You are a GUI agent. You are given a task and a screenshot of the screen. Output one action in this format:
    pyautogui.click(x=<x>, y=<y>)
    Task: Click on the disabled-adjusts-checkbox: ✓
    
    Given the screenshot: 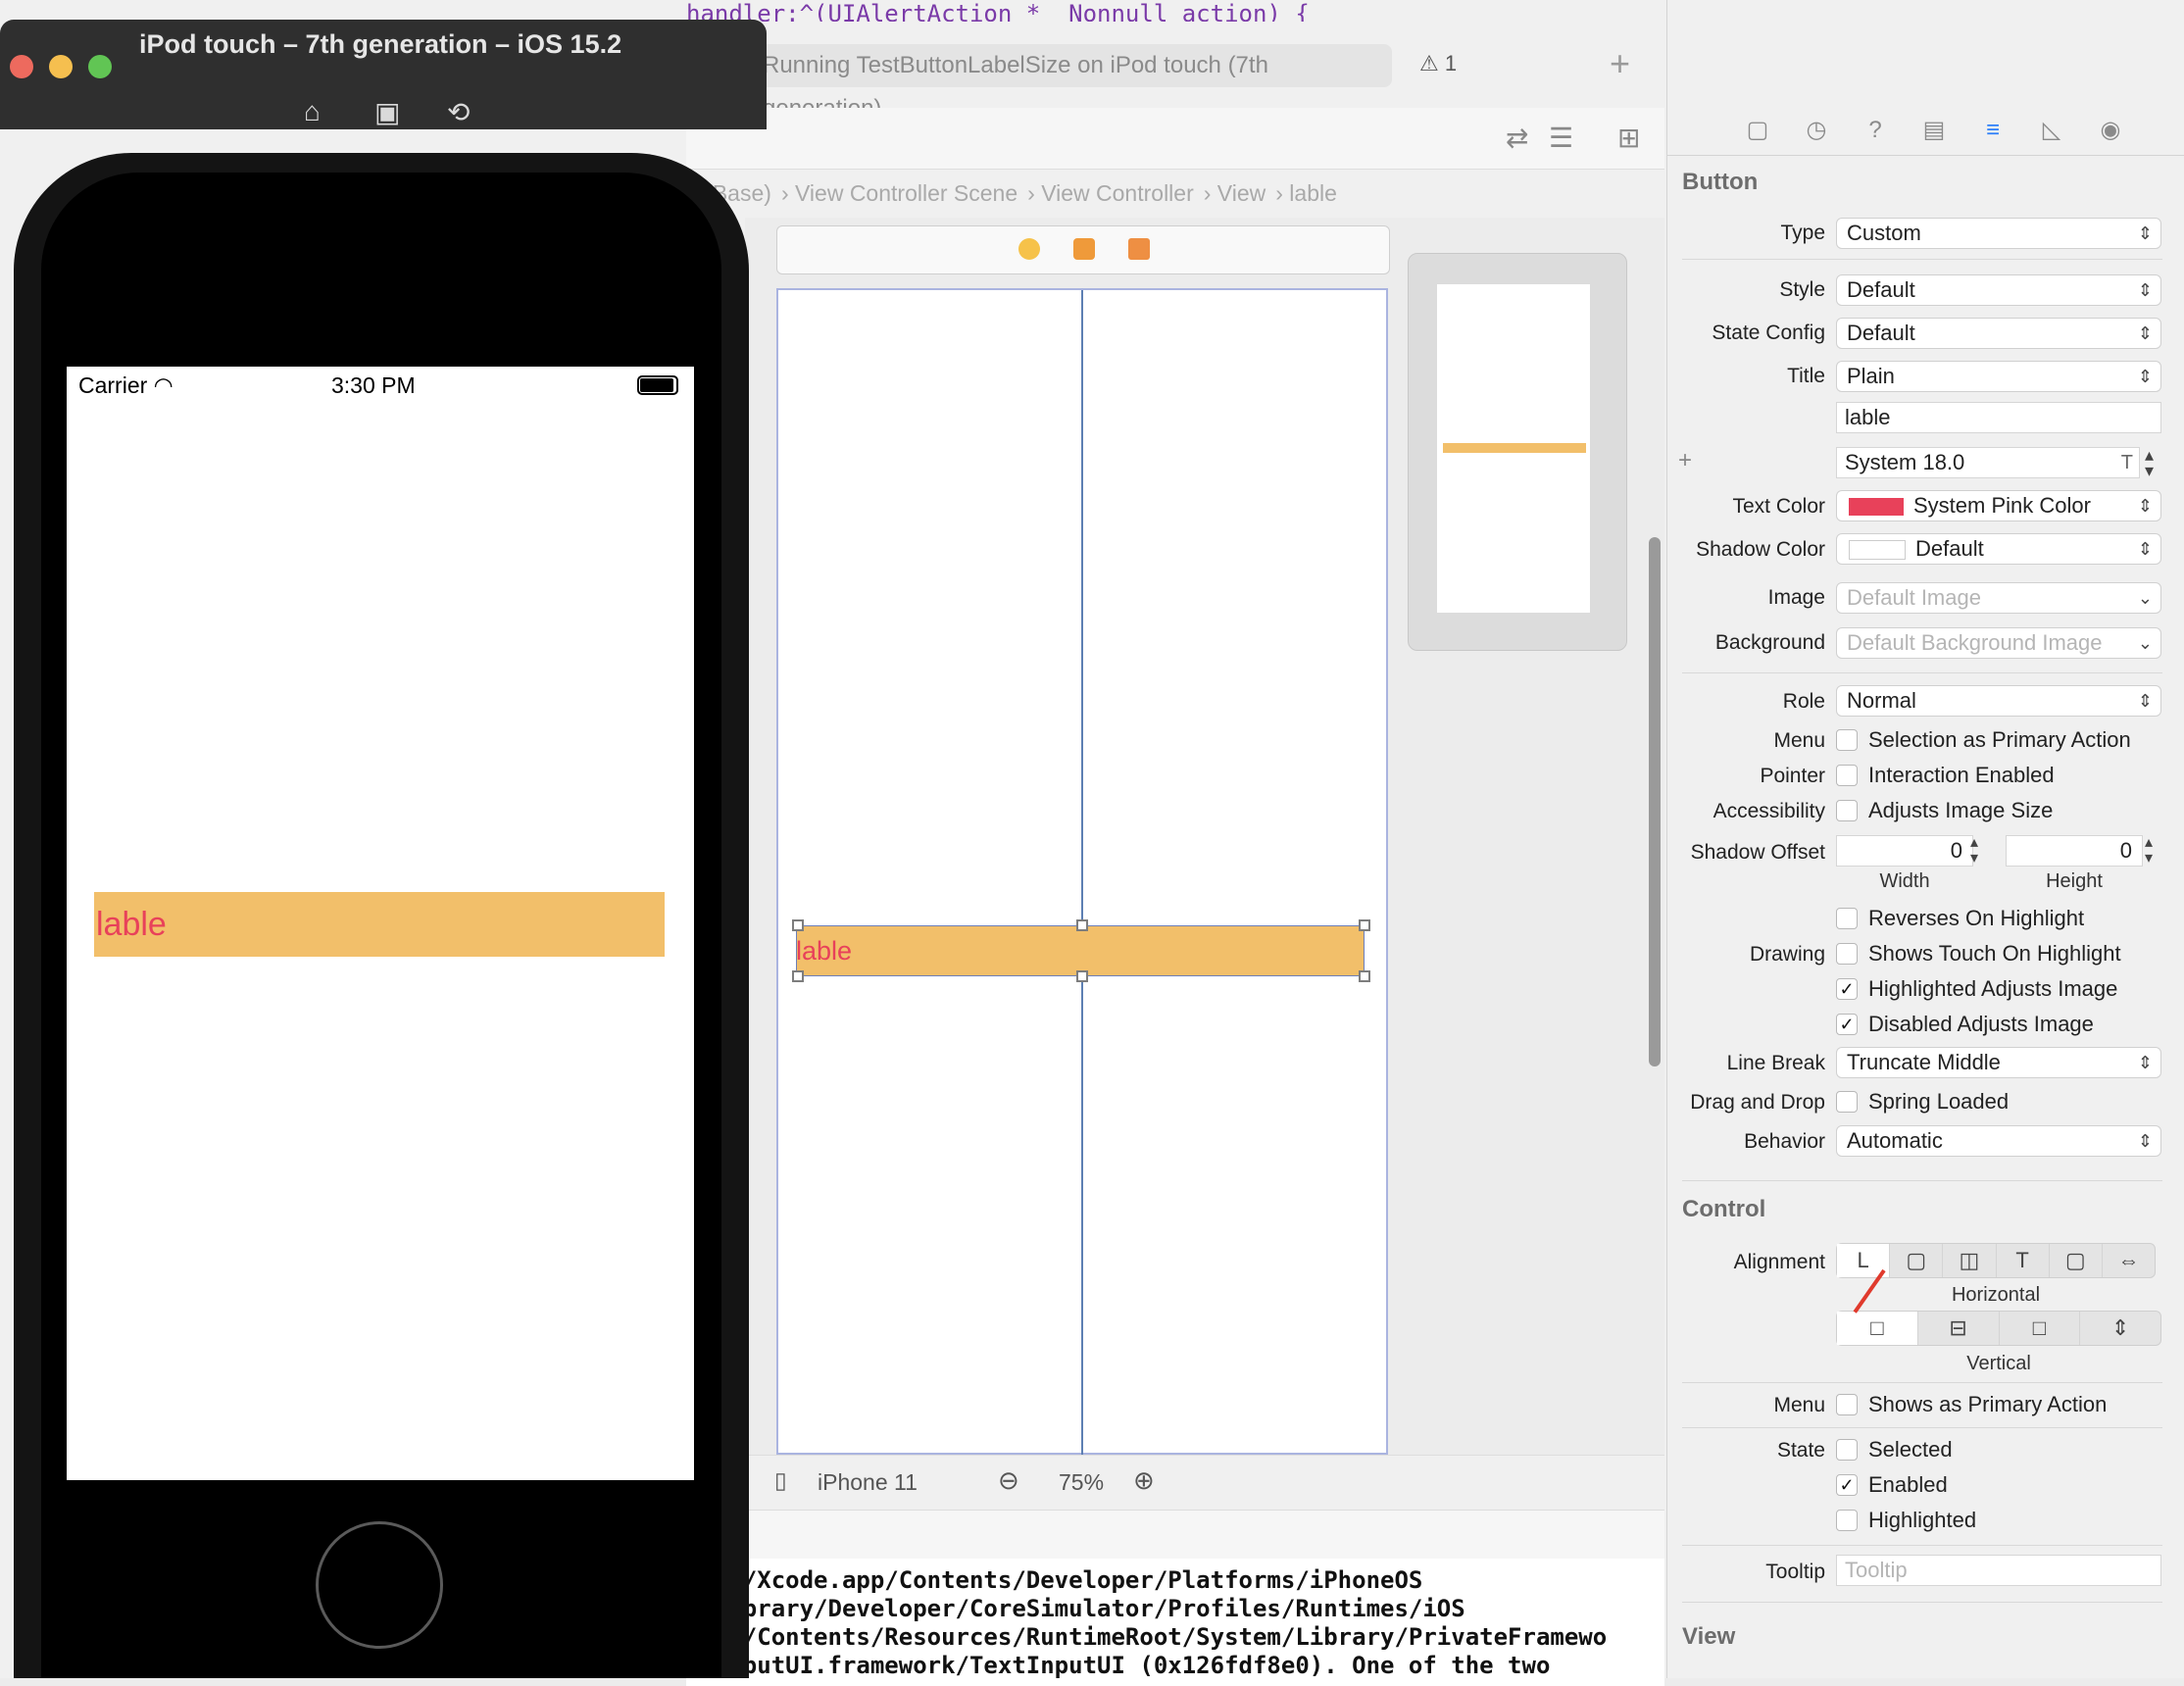 What is the action you would take?
    pyautogui.click(x=1847, y=1025)
    